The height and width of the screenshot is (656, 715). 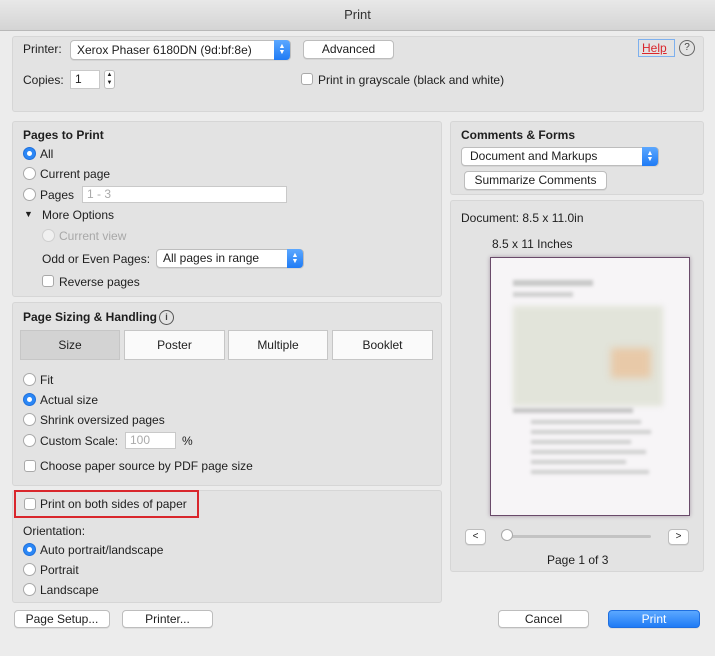 I want to click on radio-actual-size-label: Actual size, so click(x=69, y=400).